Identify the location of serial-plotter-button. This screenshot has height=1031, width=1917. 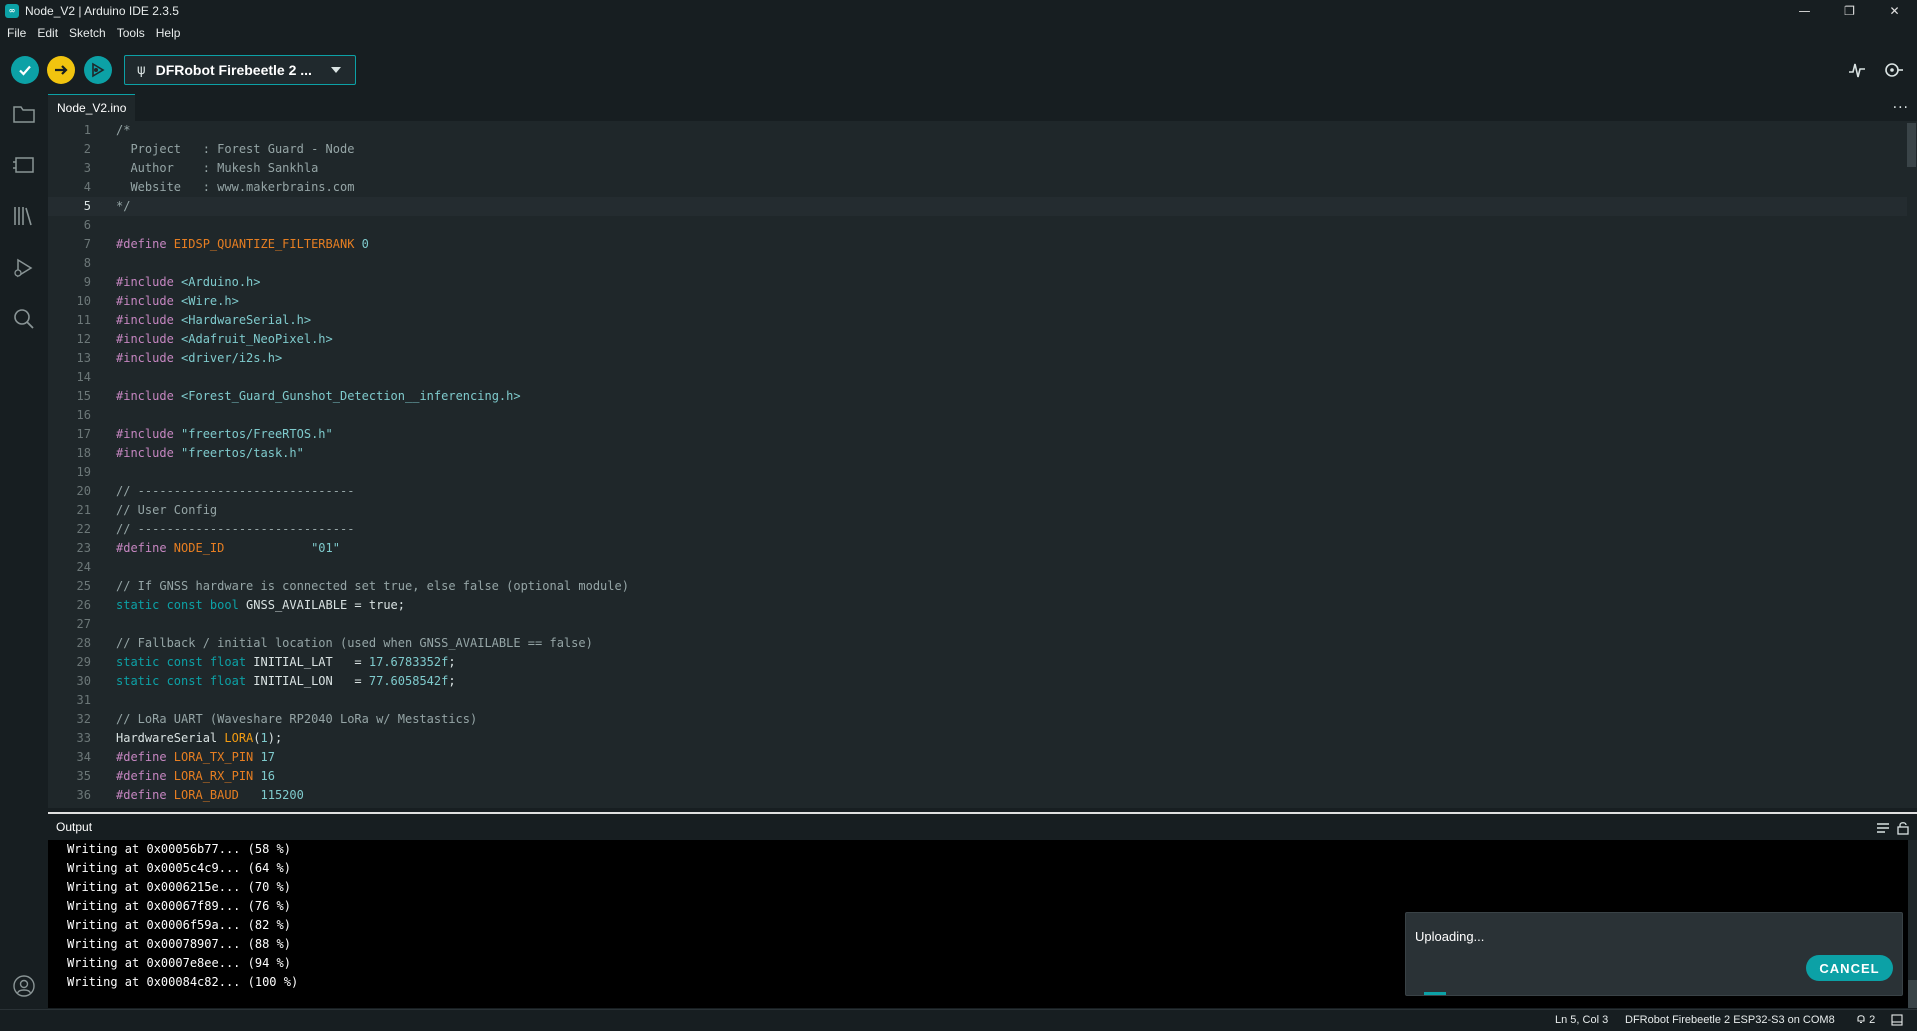
(1857, 70).